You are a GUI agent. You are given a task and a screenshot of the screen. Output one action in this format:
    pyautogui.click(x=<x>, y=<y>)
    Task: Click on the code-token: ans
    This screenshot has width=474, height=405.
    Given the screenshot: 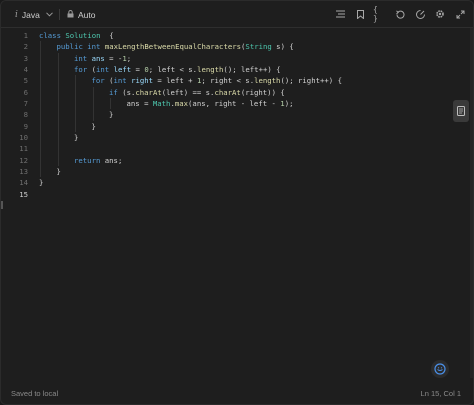 What is the action you would take?
    pyautogui.click(x=98, y=58)
    